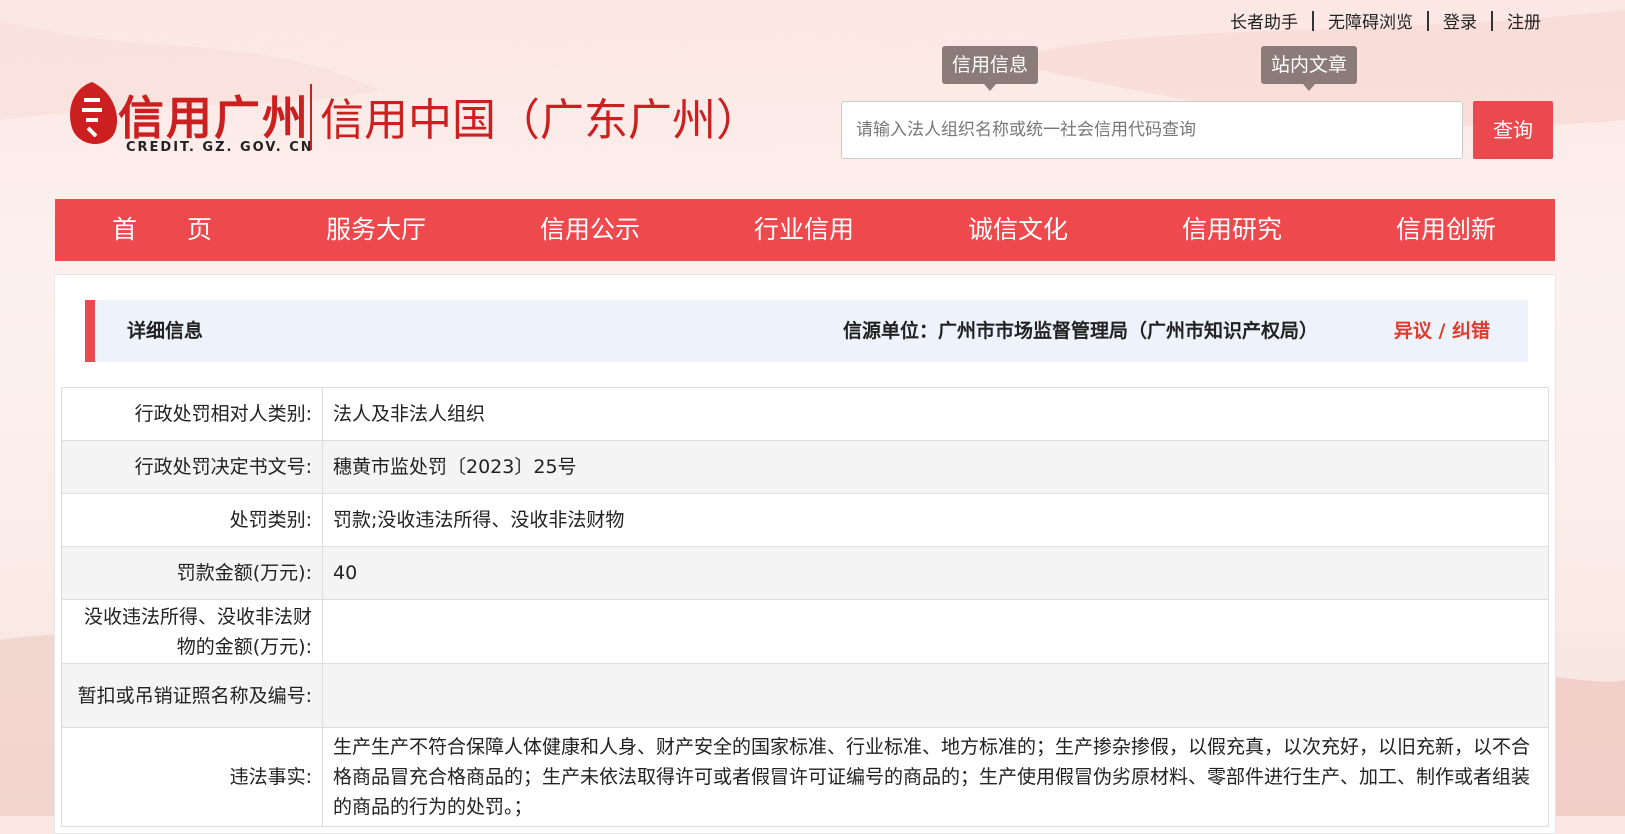  What do you see at coordinates (935, 520) in the screenshot?
I see `field-value: 罚款;没收违法所得、没收非法财物` at bounding box center [935, 520].